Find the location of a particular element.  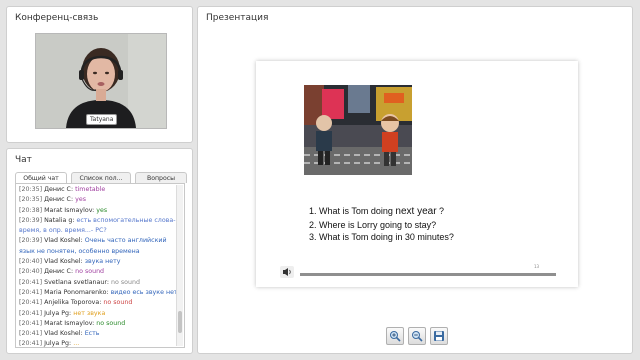

save-button is located at coordinates (439, 336).